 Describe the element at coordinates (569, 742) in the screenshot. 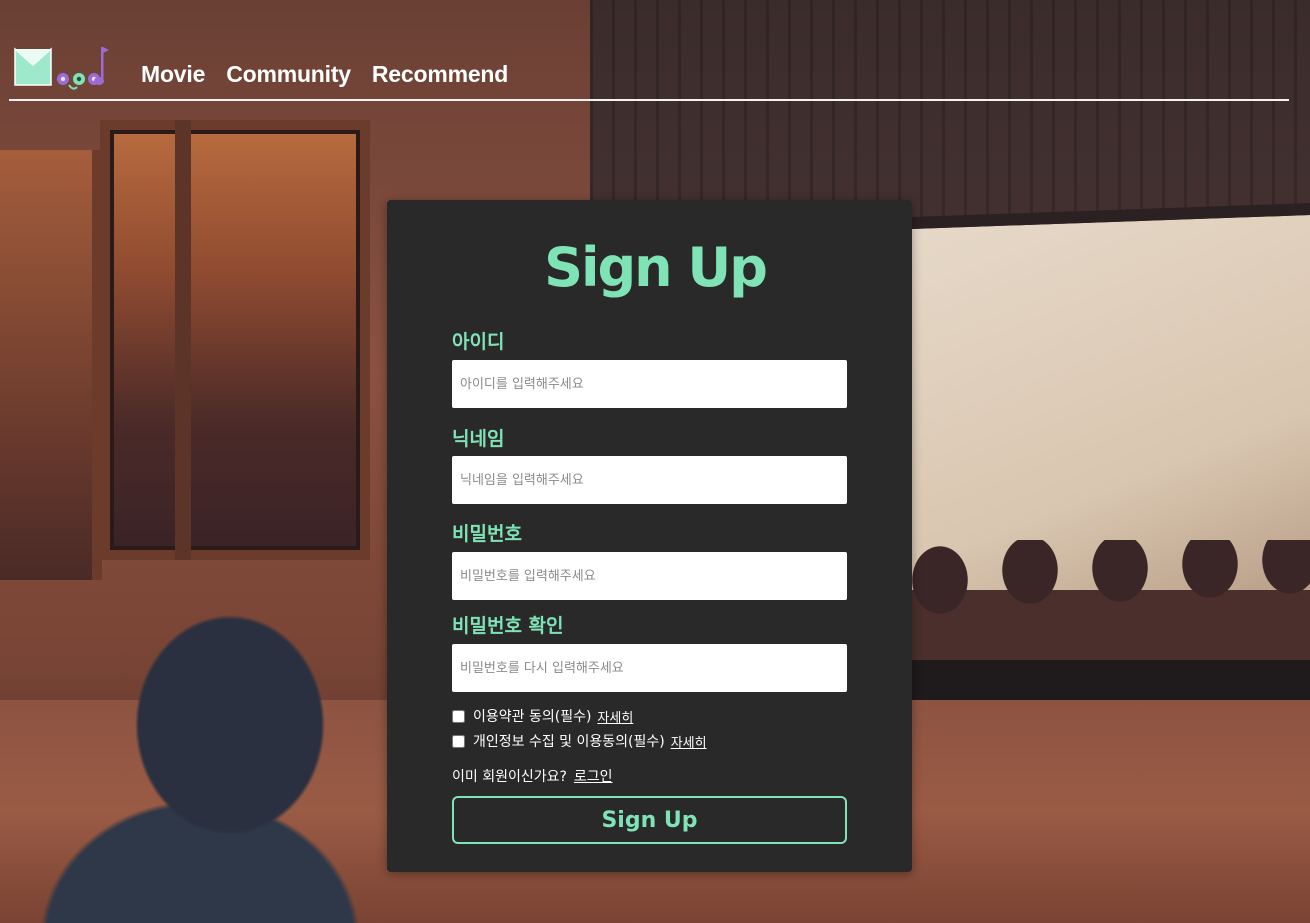

I see `privacy-label: 개인정보 수집 및 이용동의(필수)` at that location.